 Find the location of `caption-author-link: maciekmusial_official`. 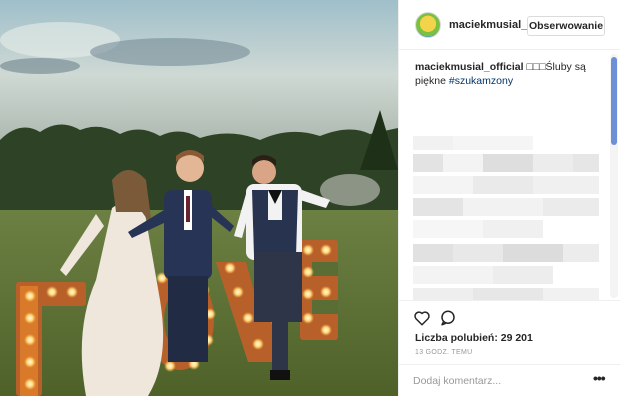

caption-author-link: maciekmusial_official is located at coordinates (469, 67).